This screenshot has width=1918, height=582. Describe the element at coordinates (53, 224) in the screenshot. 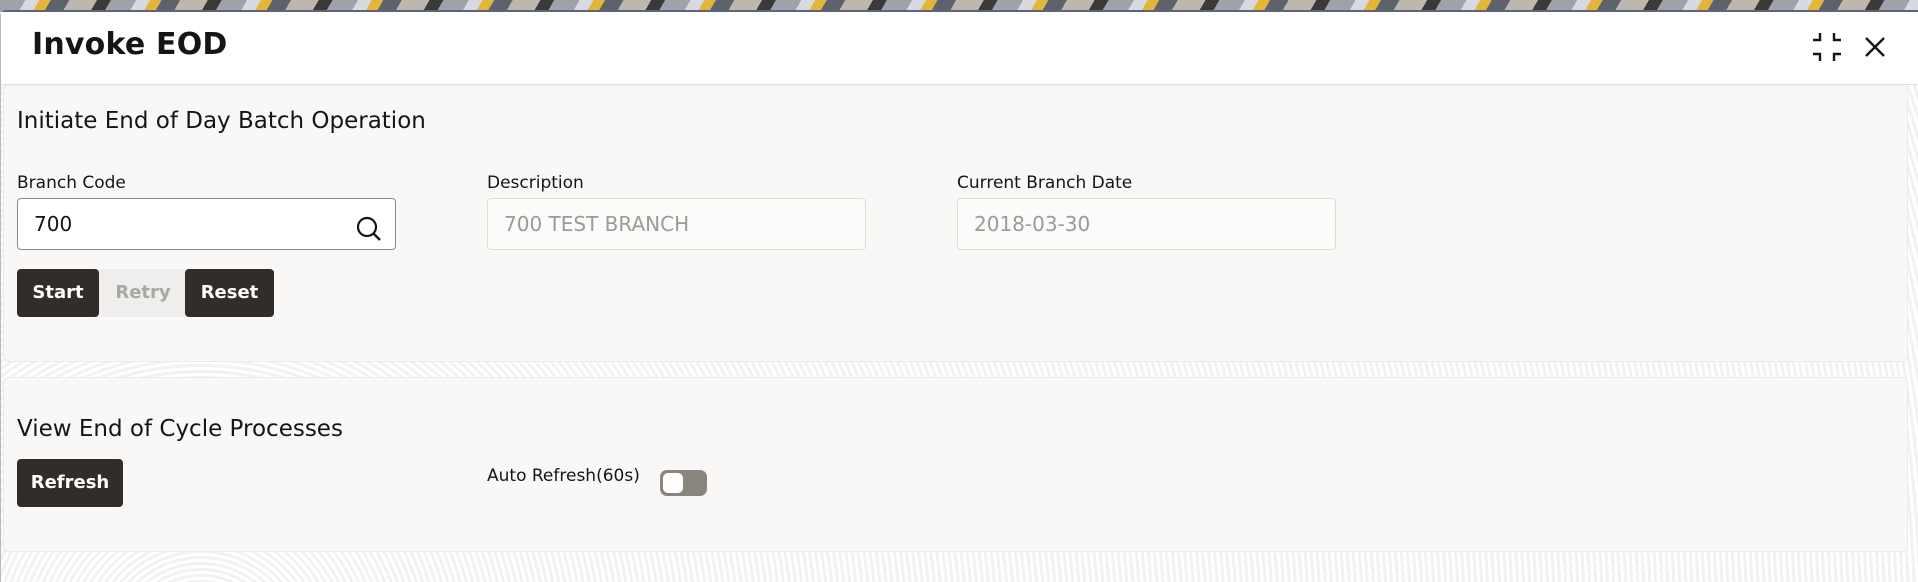

I see `branch-code-value: 700` at that location.